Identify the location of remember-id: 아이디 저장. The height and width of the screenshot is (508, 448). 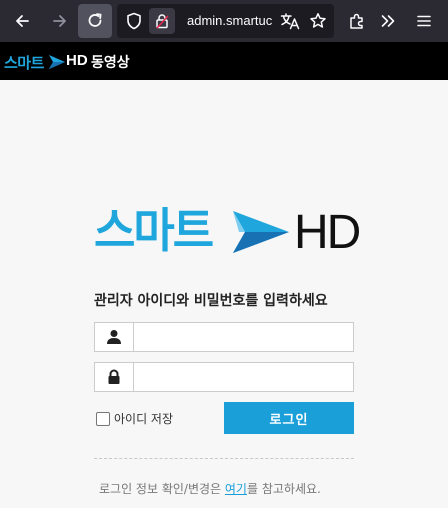
(134, 418).